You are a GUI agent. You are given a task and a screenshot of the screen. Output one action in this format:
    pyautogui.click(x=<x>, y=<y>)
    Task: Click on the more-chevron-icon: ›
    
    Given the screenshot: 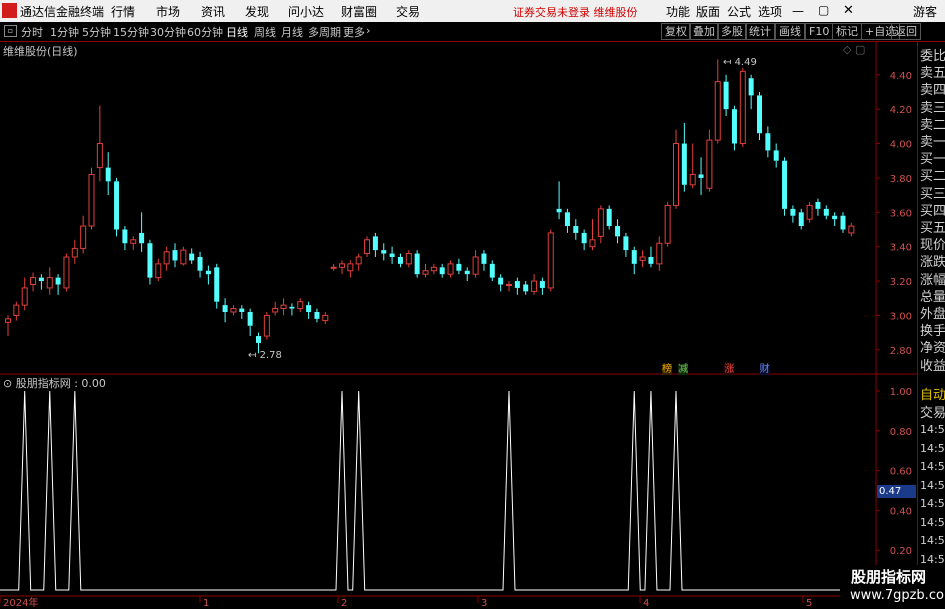 What is the action you would take?
    pyautogui.click(x=368, y=30)
    